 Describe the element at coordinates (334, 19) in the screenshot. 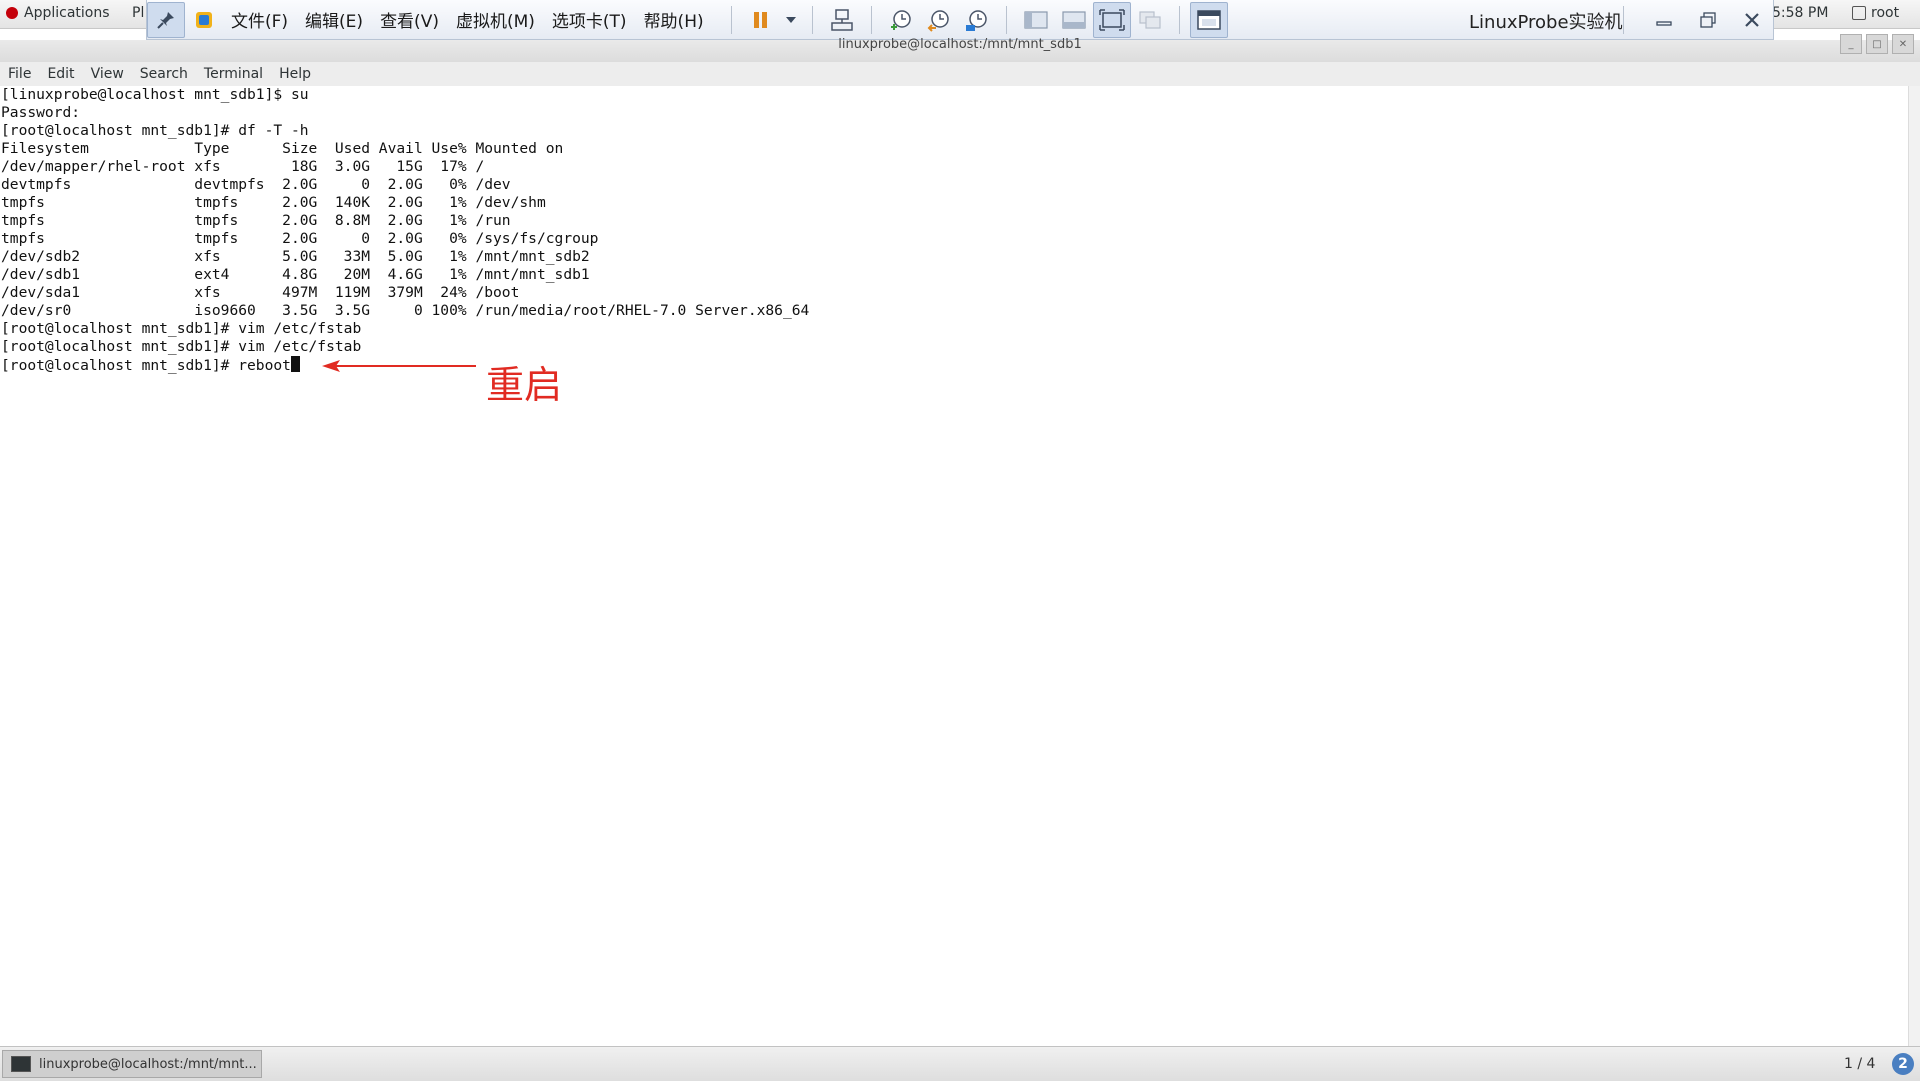

I see `menu-edit: 编辑(E)` at that location.